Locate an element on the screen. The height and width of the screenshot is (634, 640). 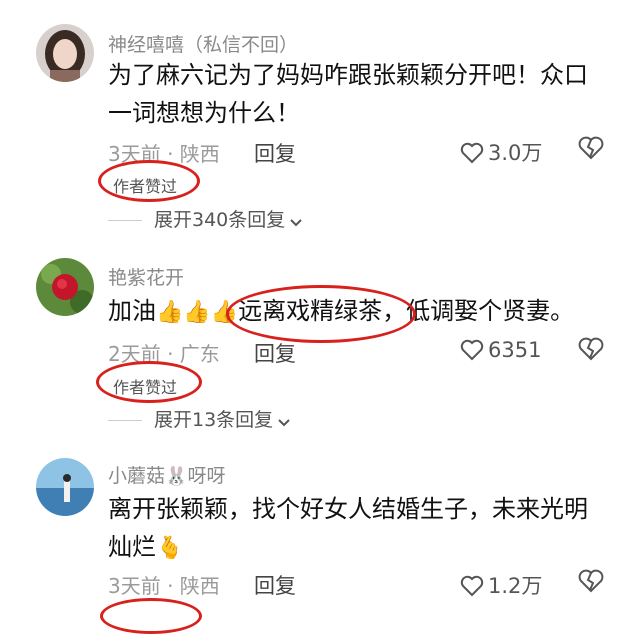
like-button: 1.2万 is located at coordinates (501, 585).